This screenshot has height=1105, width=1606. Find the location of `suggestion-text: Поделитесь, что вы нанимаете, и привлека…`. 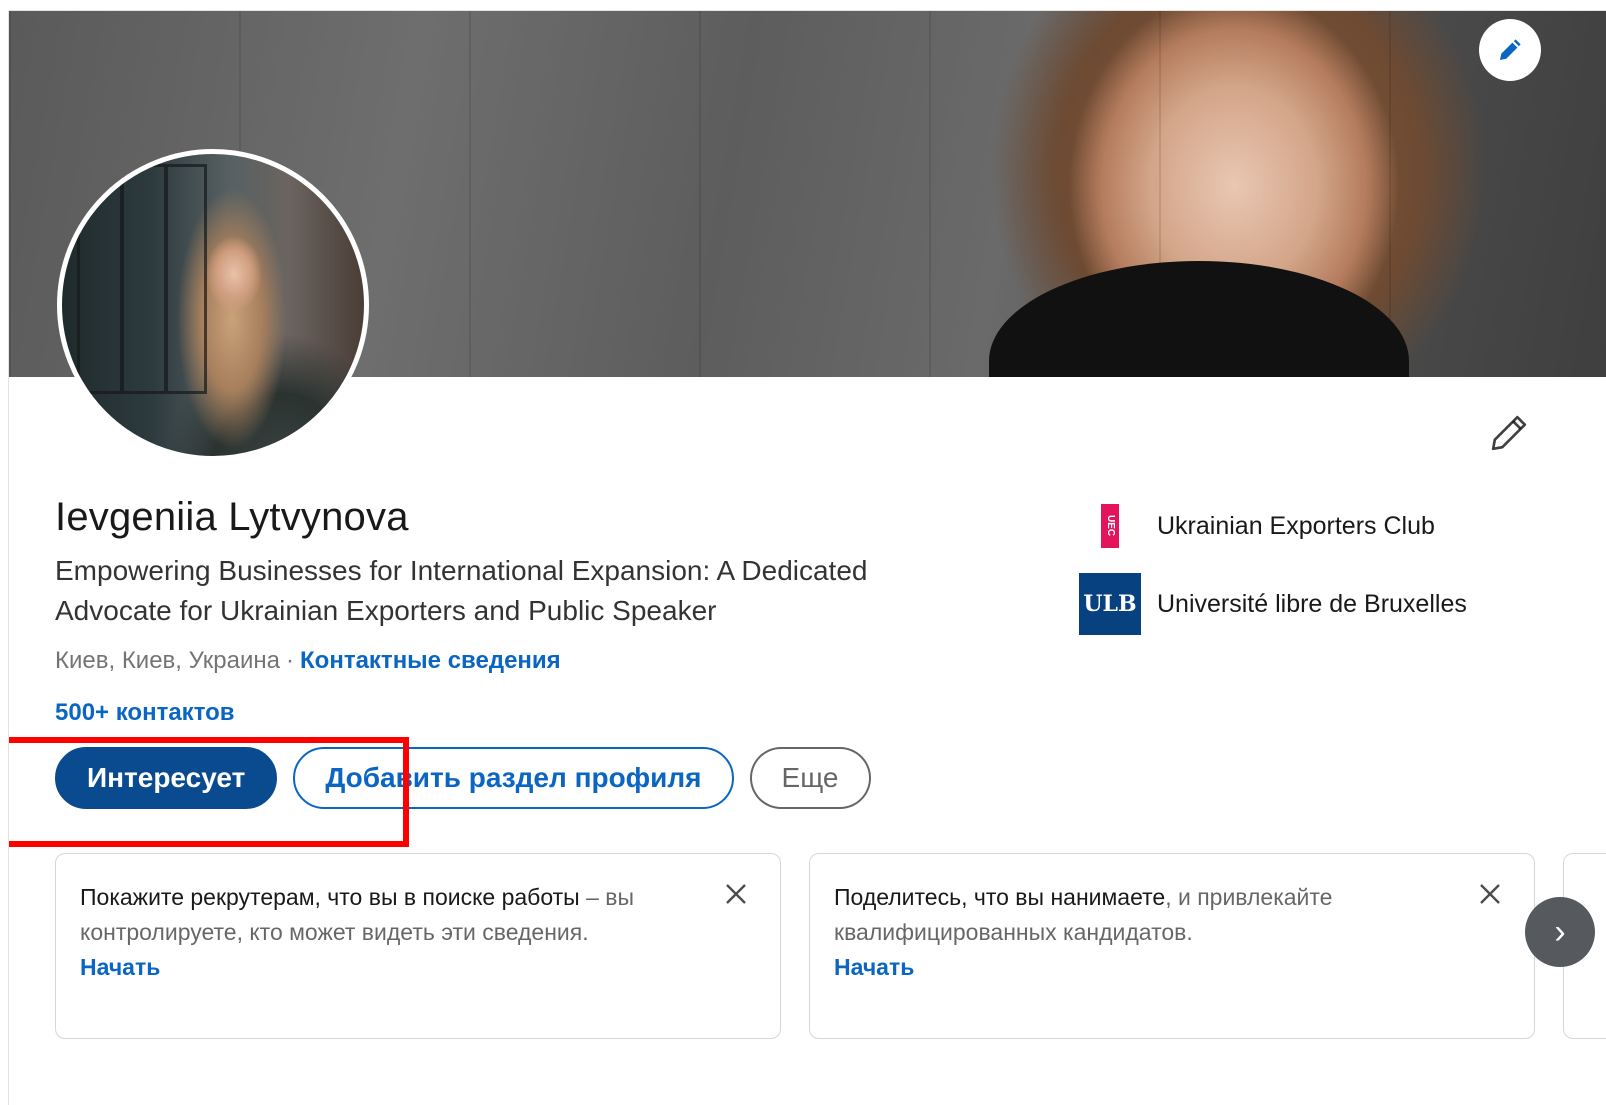

suggestion-text: Поделитесь, что вы нанимаете, и привлека… is located at coordinates (1083, 914).